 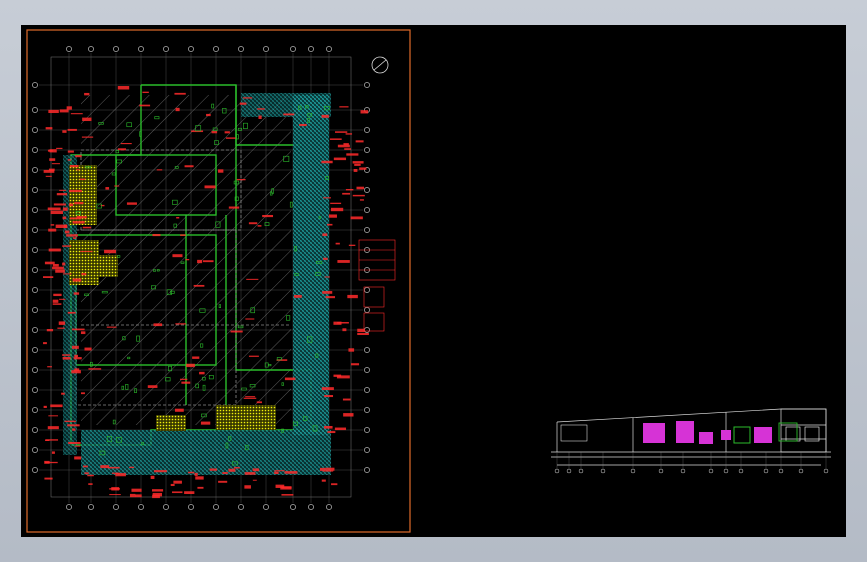 What do you see at coordinates (35, 277) in the screenshot?
I see `axis-bubbles-left` at bounding box center [35, 277].